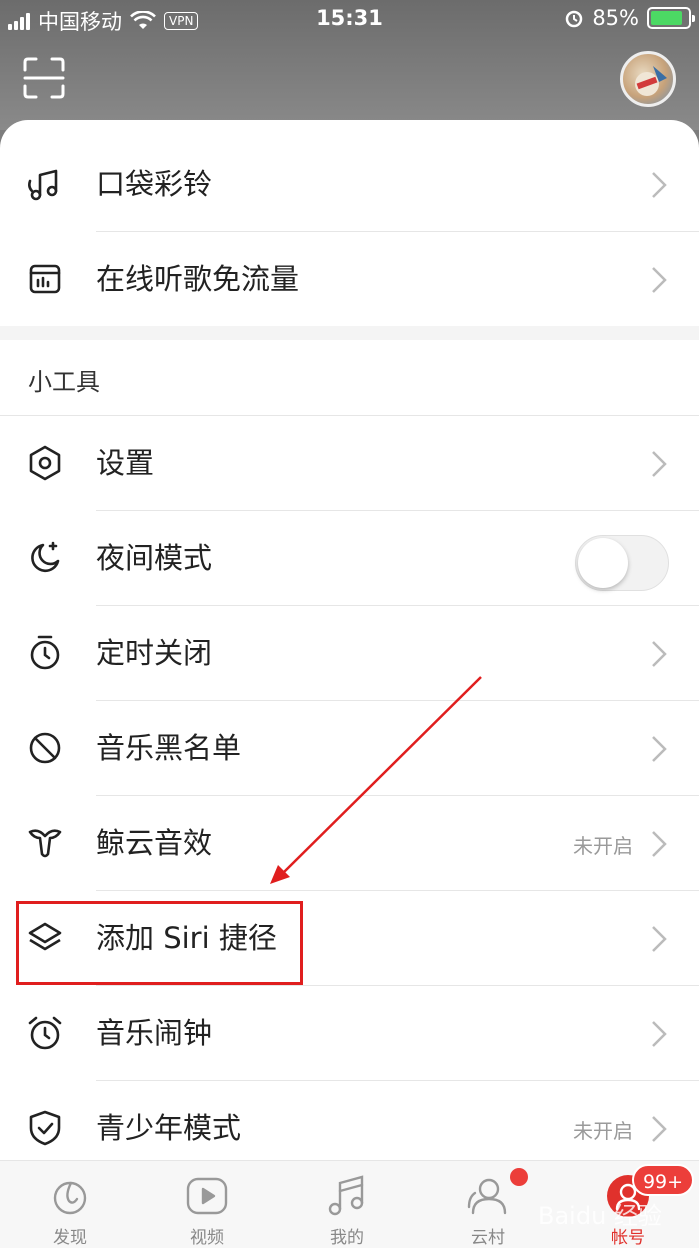 The width and height of the screenshot is (699, 1248). What do you see at coordinates (43, 185) in the screenshot?
I see `ringtone-icon` at bounding box center [43, 185].